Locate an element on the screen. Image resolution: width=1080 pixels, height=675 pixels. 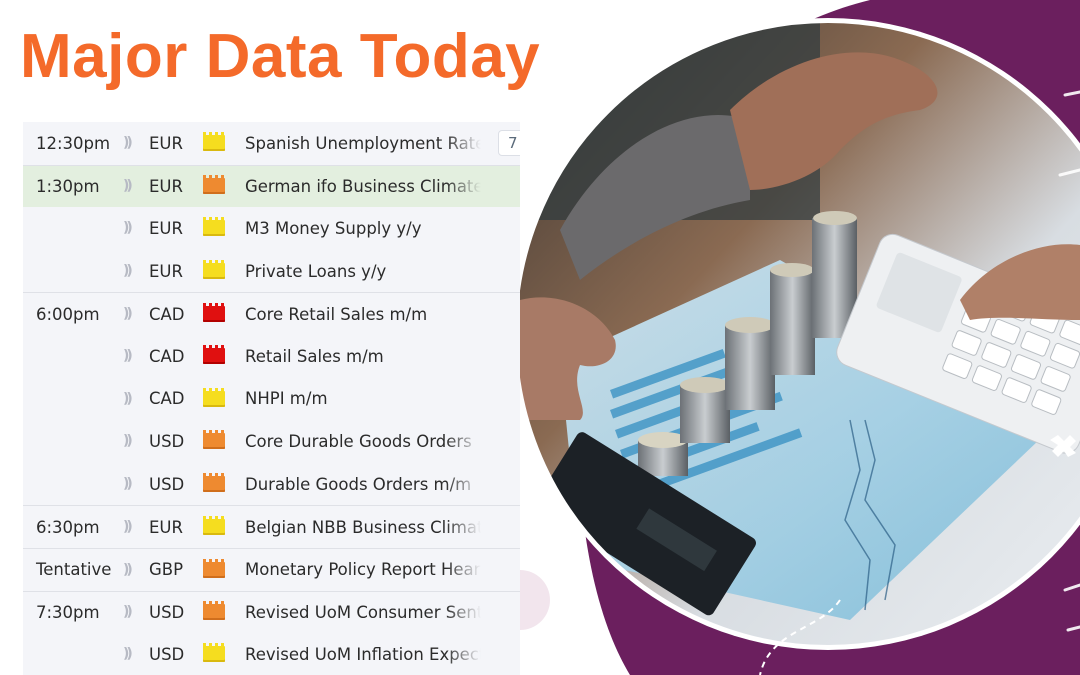
currency-code: GBP is located at coordinates (166, 570).